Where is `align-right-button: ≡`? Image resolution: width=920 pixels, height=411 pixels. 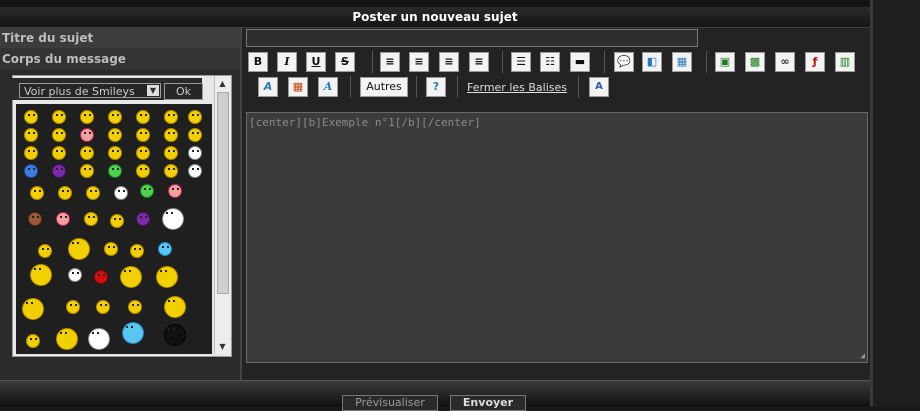 align-right-button: ≡ is located at coordinates (449, 62).